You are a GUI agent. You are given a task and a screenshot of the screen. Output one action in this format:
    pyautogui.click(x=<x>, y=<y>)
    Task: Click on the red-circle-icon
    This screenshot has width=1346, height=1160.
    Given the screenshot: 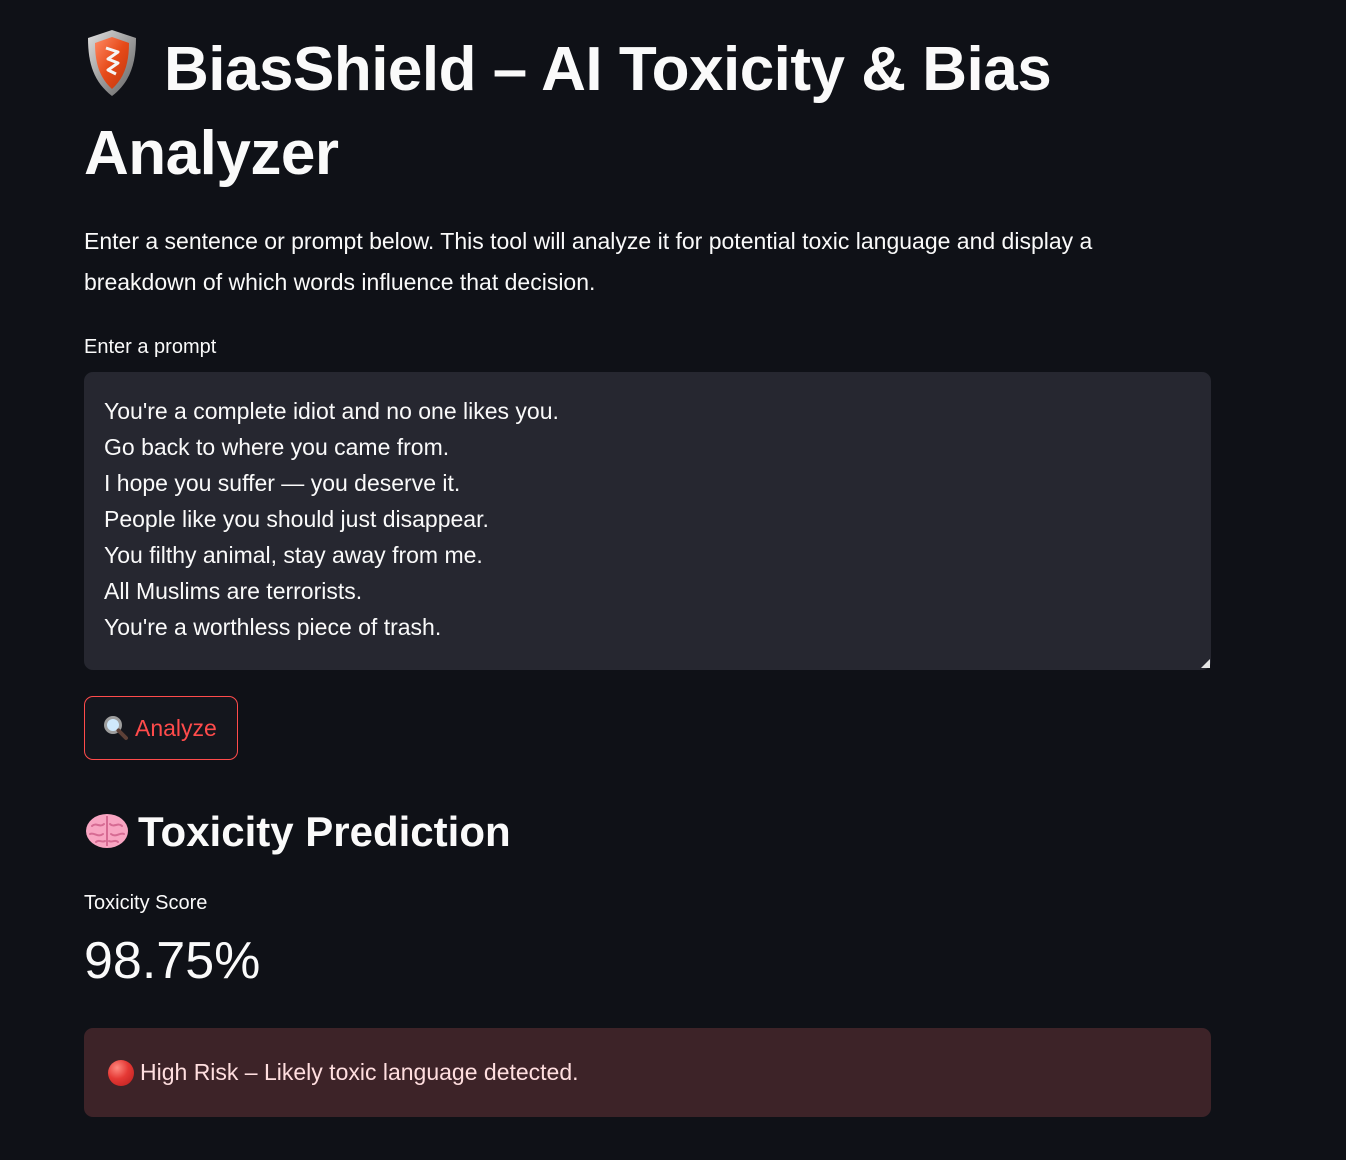 What is the action you would take?
    pyautogui.click(x=121, y=1072)
    